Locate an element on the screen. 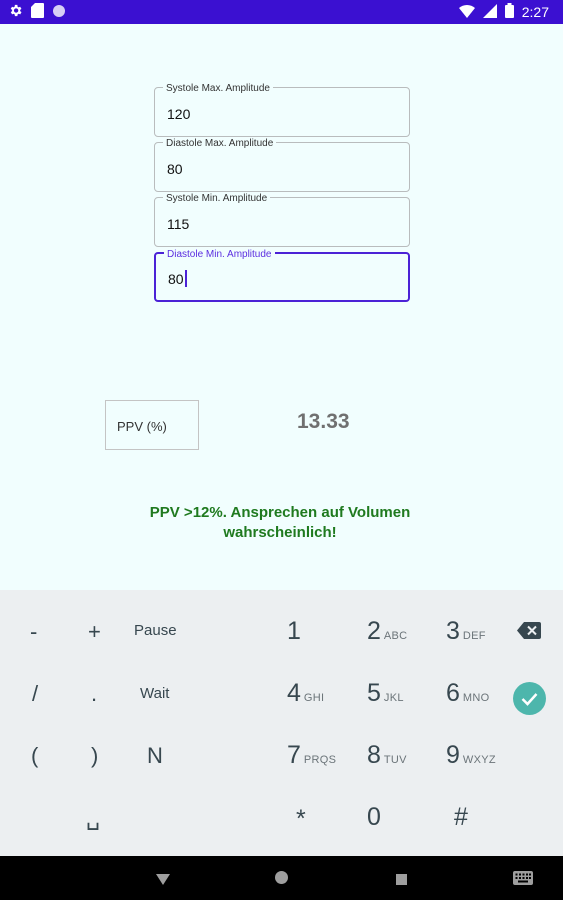  circle-icon is located at coordinates (59, 13).